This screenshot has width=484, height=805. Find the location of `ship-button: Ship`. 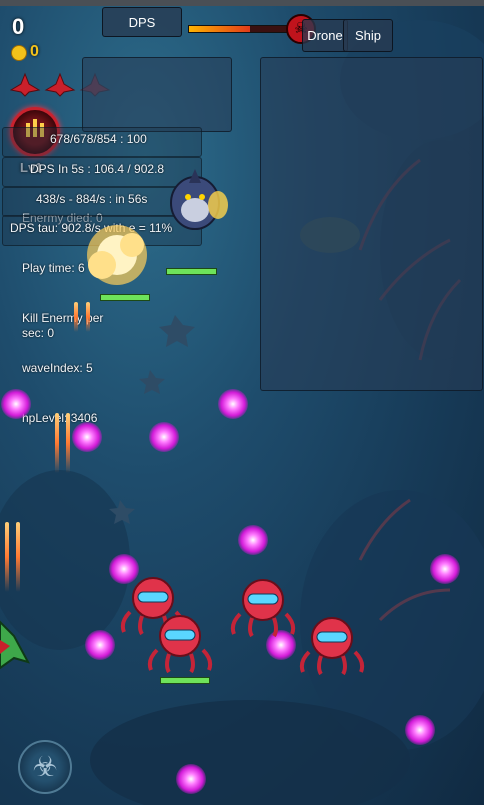

ship-button: Ship is located at coordinates (368, 35).